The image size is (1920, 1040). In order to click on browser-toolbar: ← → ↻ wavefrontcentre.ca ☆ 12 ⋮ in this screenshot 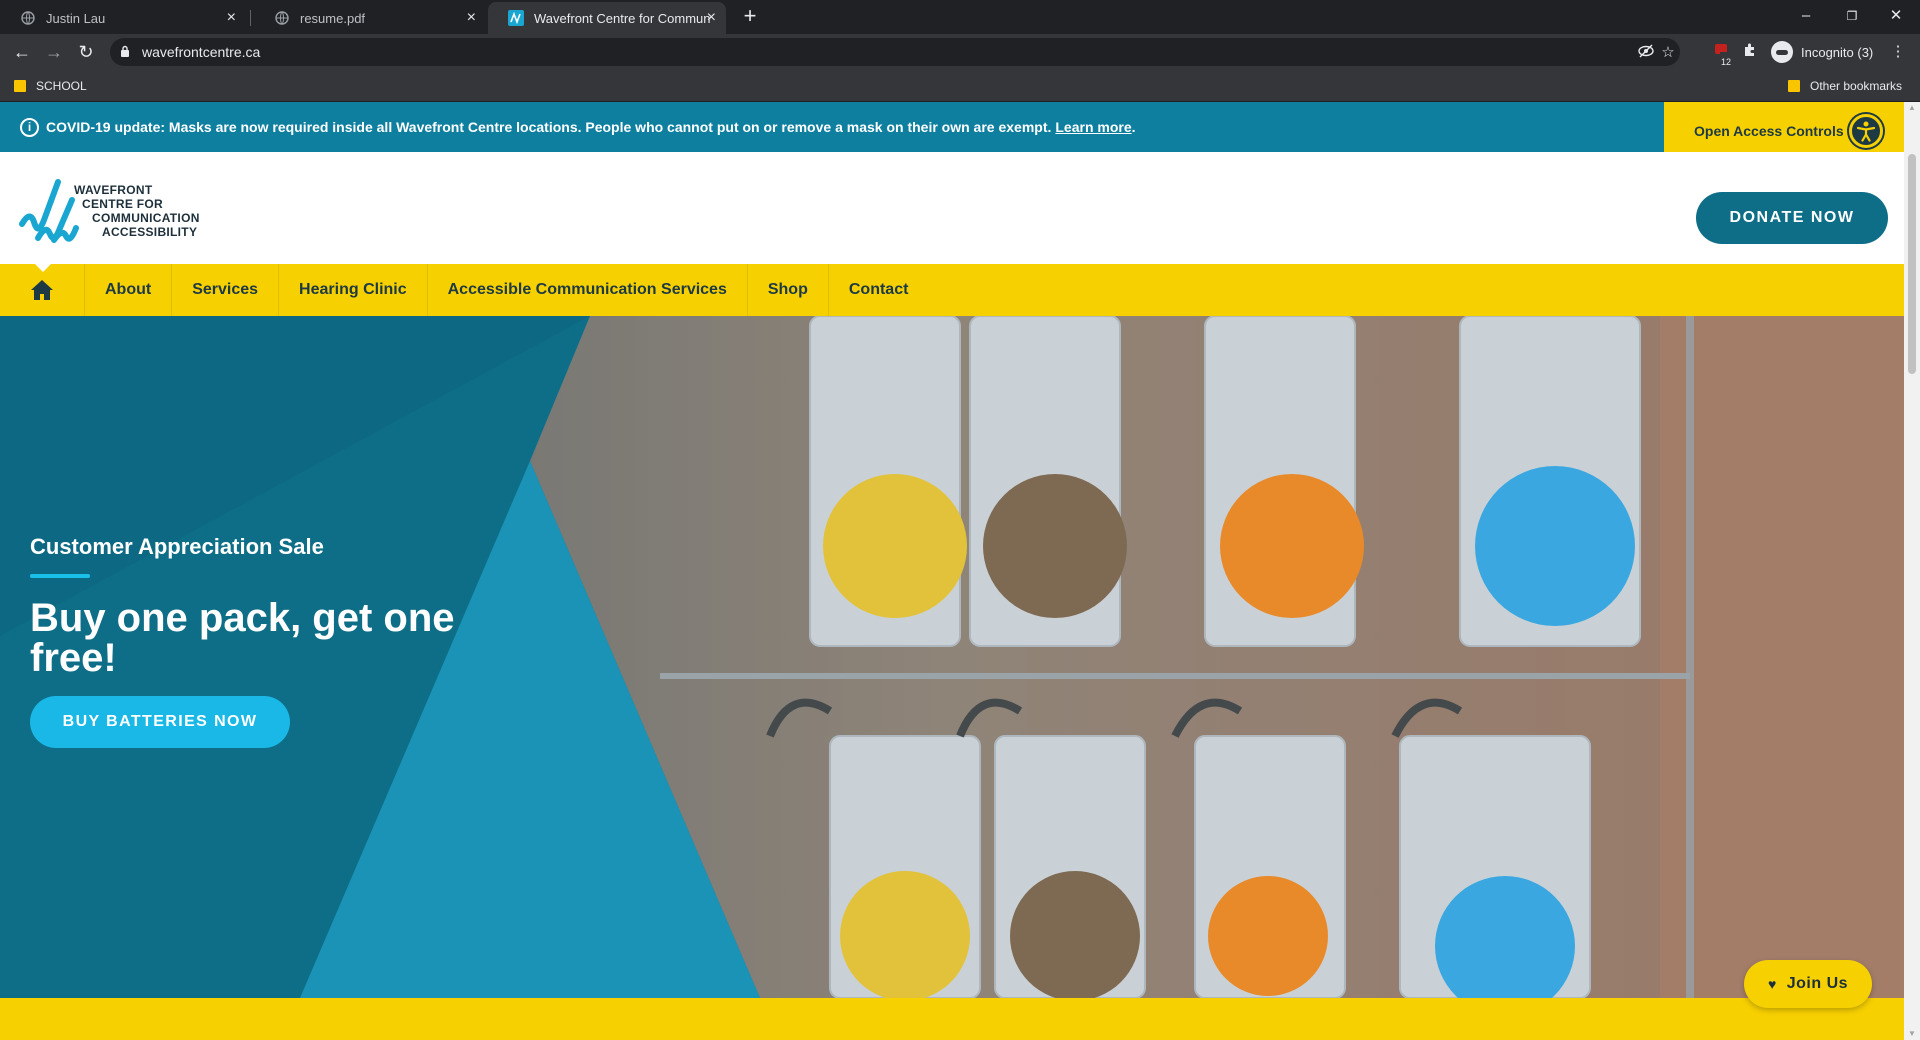, I will do `click(960, 53)`.